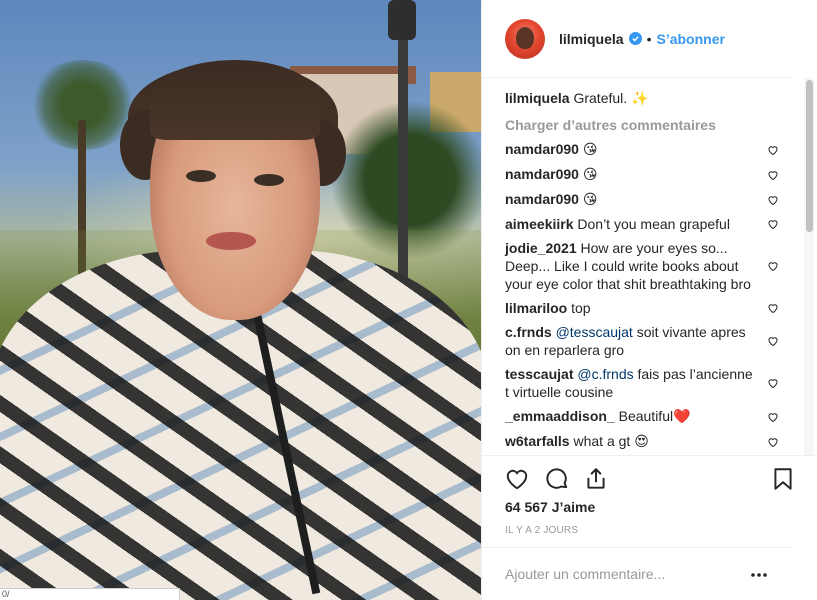 The image size is (817, 600). I want to click on comment-item: aimeekiirk Don’t you mean grapeful, so click(649, 224).